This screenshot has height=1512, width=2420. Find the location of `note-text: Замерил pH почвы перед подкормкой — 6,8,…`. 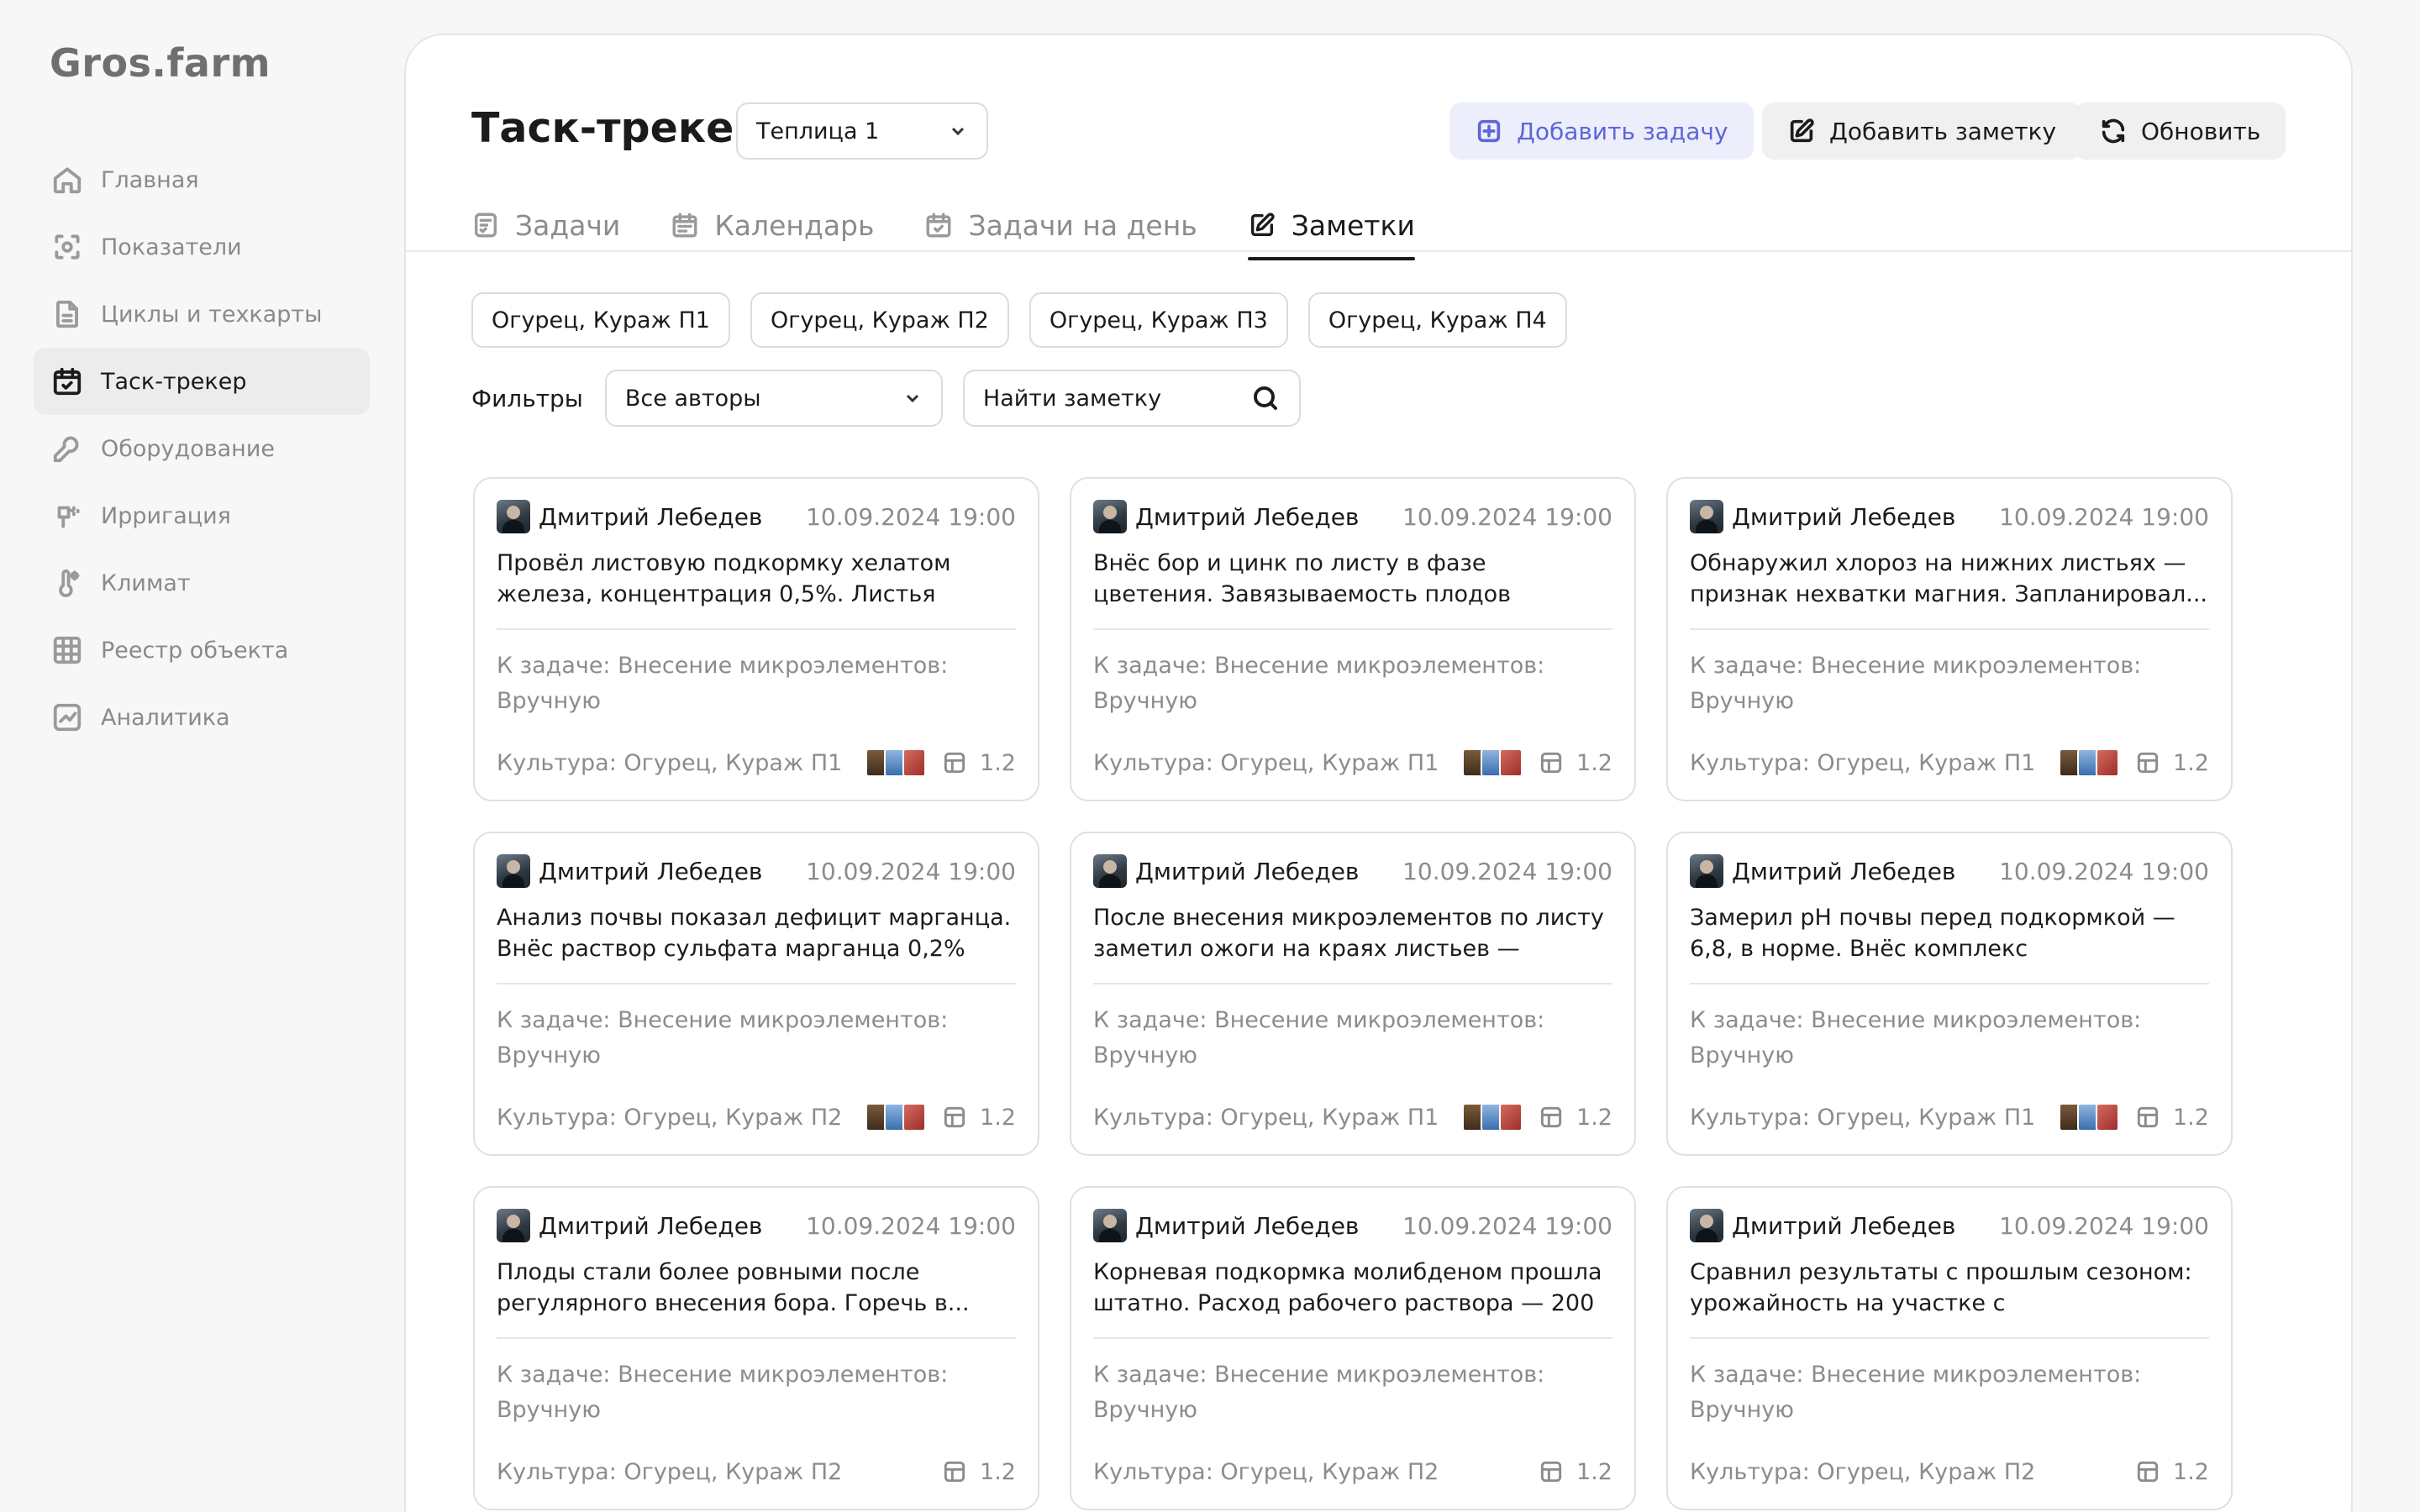

note-text: Замерил pH почвы перед подкормкой — 6,8,… is located at coordinates (1932, 933).